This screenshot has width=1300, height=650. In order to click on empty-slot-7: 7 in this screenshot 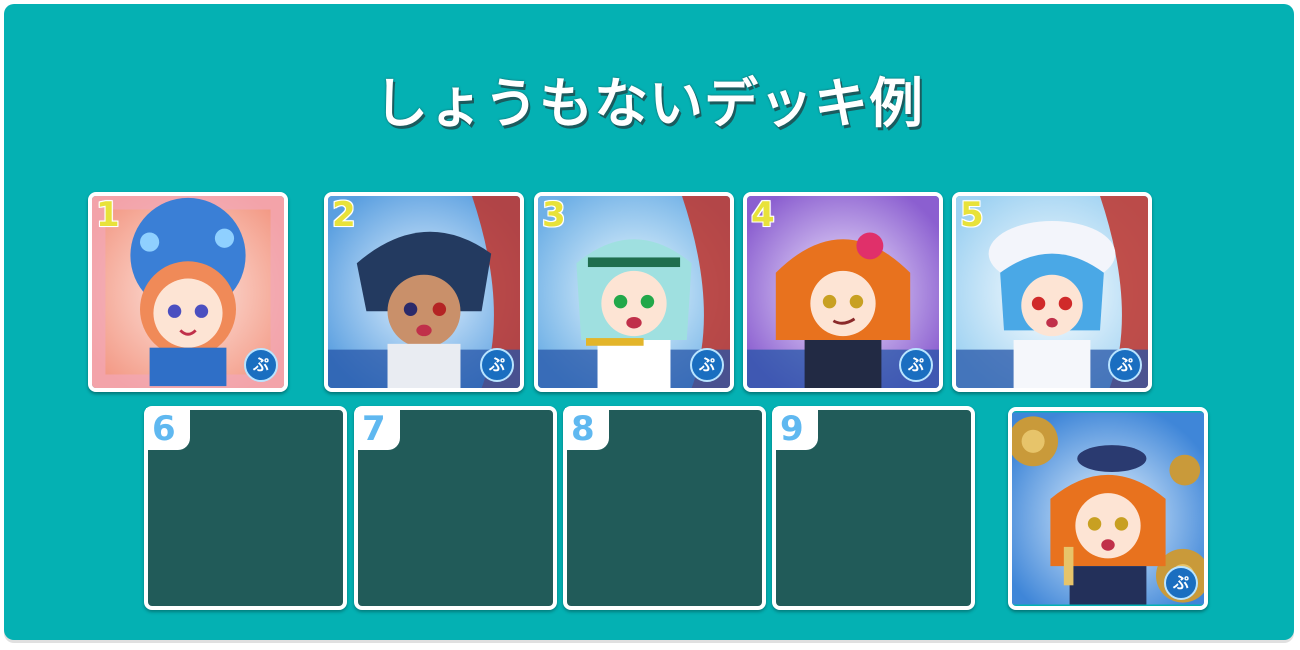, I will do `click(455, 508)`.